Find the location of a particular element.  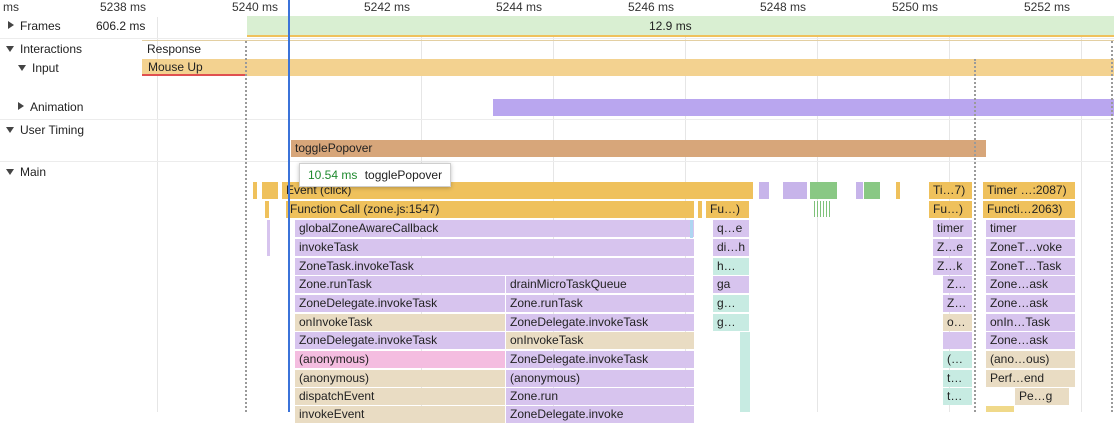

animation-label: Animation is located at coordinates (57, 107).